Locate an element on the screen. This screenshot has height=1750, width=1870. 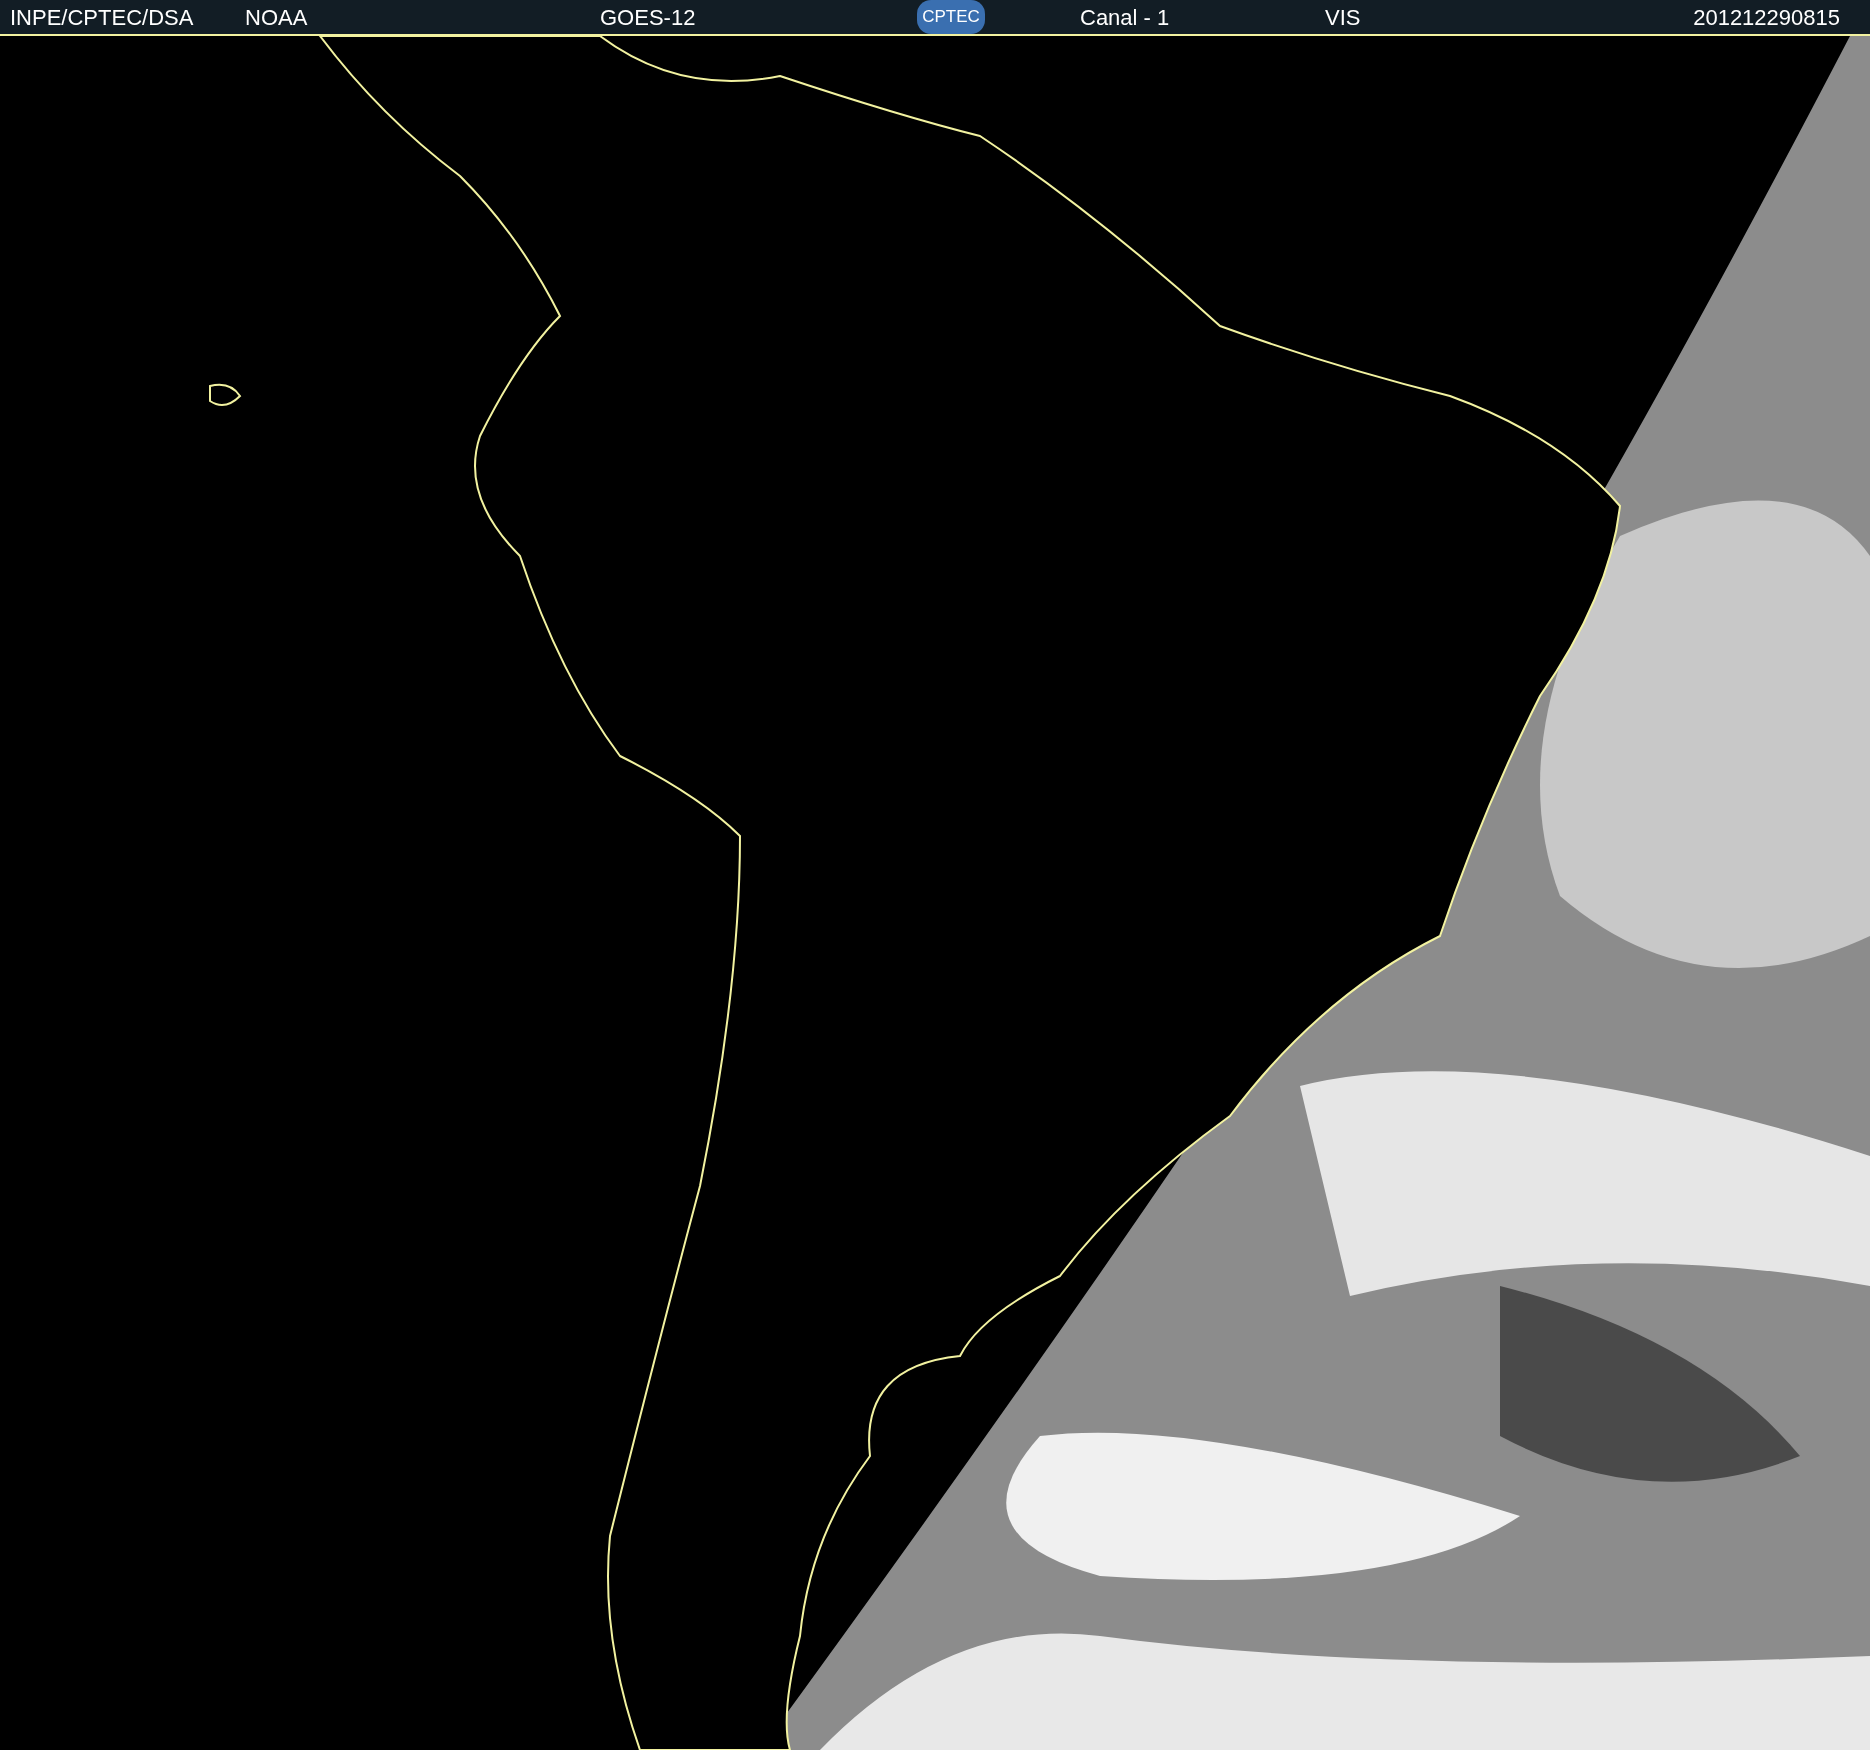
channel-label: Canal - 1 is located at coordinates (1125, 17).